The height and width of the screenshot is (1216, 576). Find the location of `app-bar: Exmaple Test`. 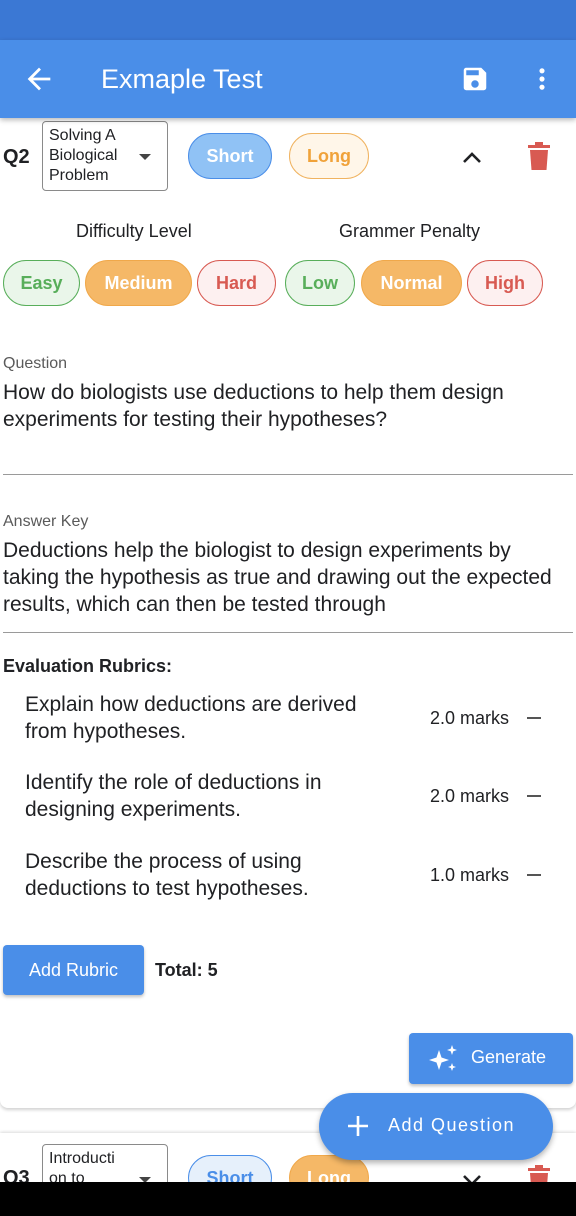

app-bar: Exmaple Test is located at coordinates (288, 79).